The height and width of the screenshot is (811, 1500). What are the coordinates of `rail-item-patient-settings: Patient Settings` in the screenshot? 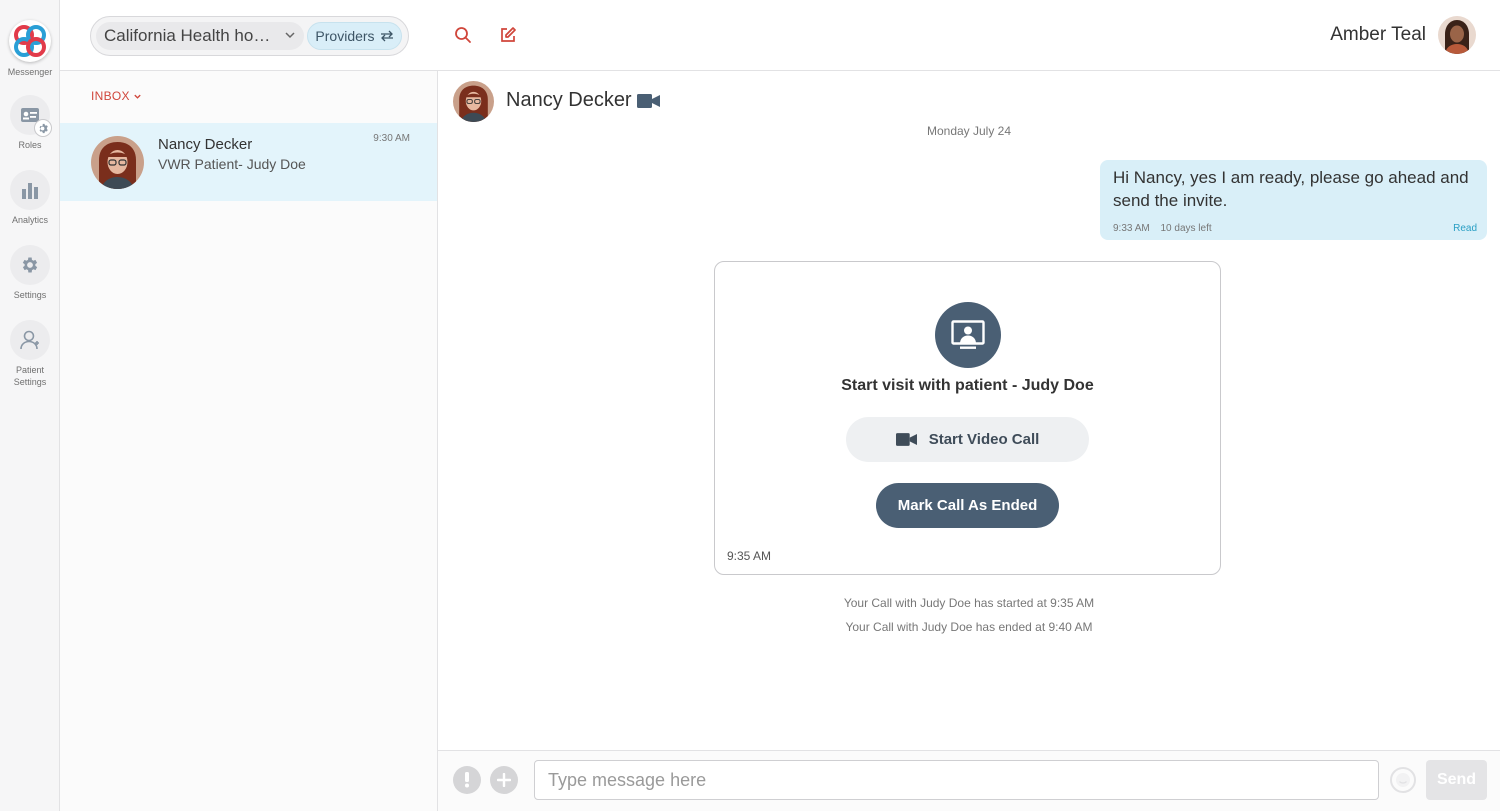 It's located at (30, 354).